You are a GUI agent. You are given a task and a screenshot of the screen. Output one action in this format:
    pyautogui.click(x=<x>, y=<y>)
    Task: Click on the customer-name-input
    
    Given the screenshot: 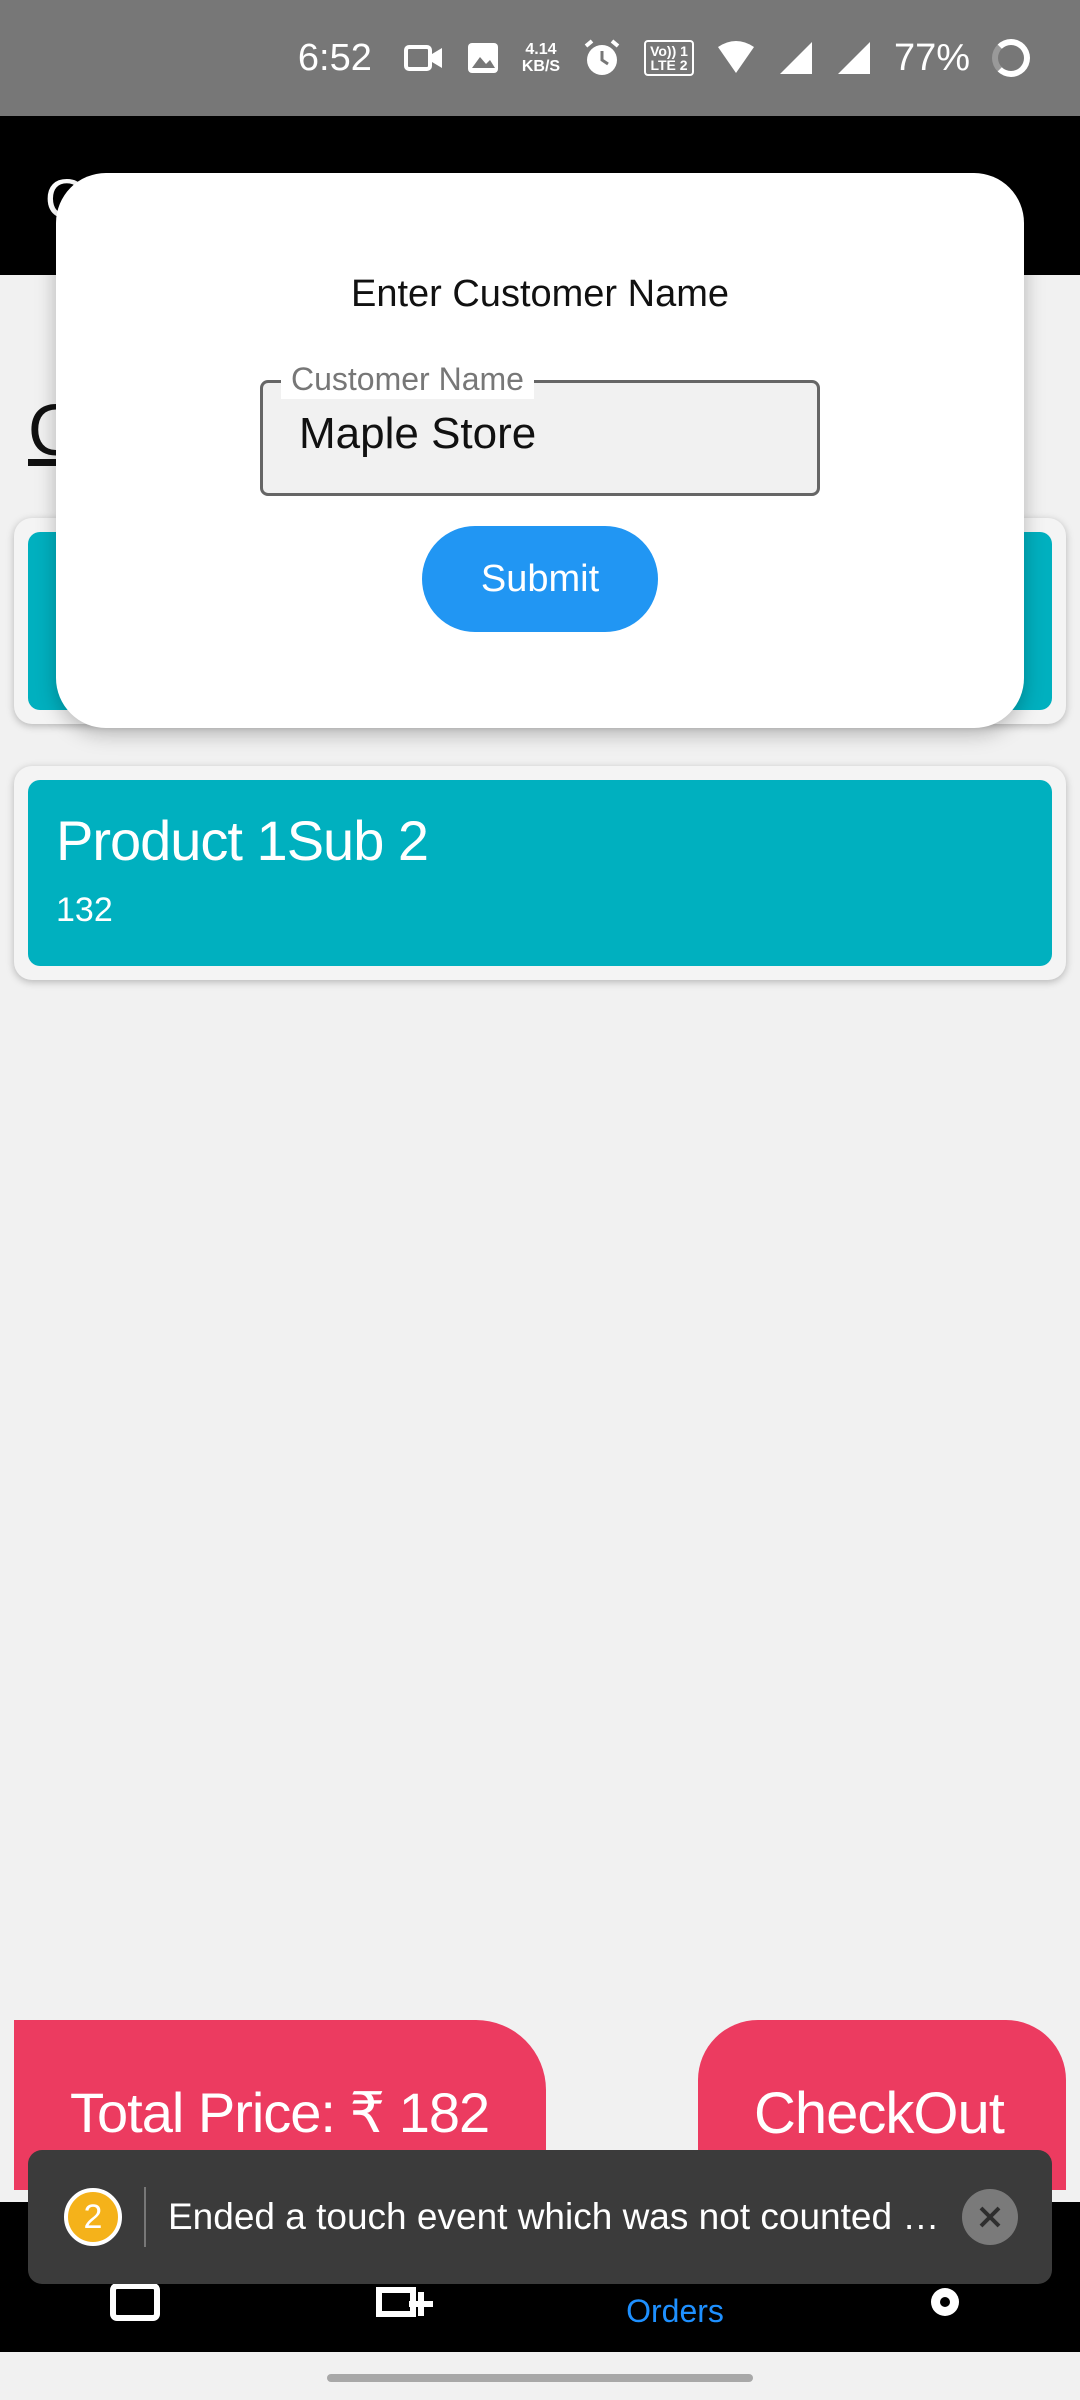 What is the action you would take?
    pyautogui.click(x=544, y=434)
    